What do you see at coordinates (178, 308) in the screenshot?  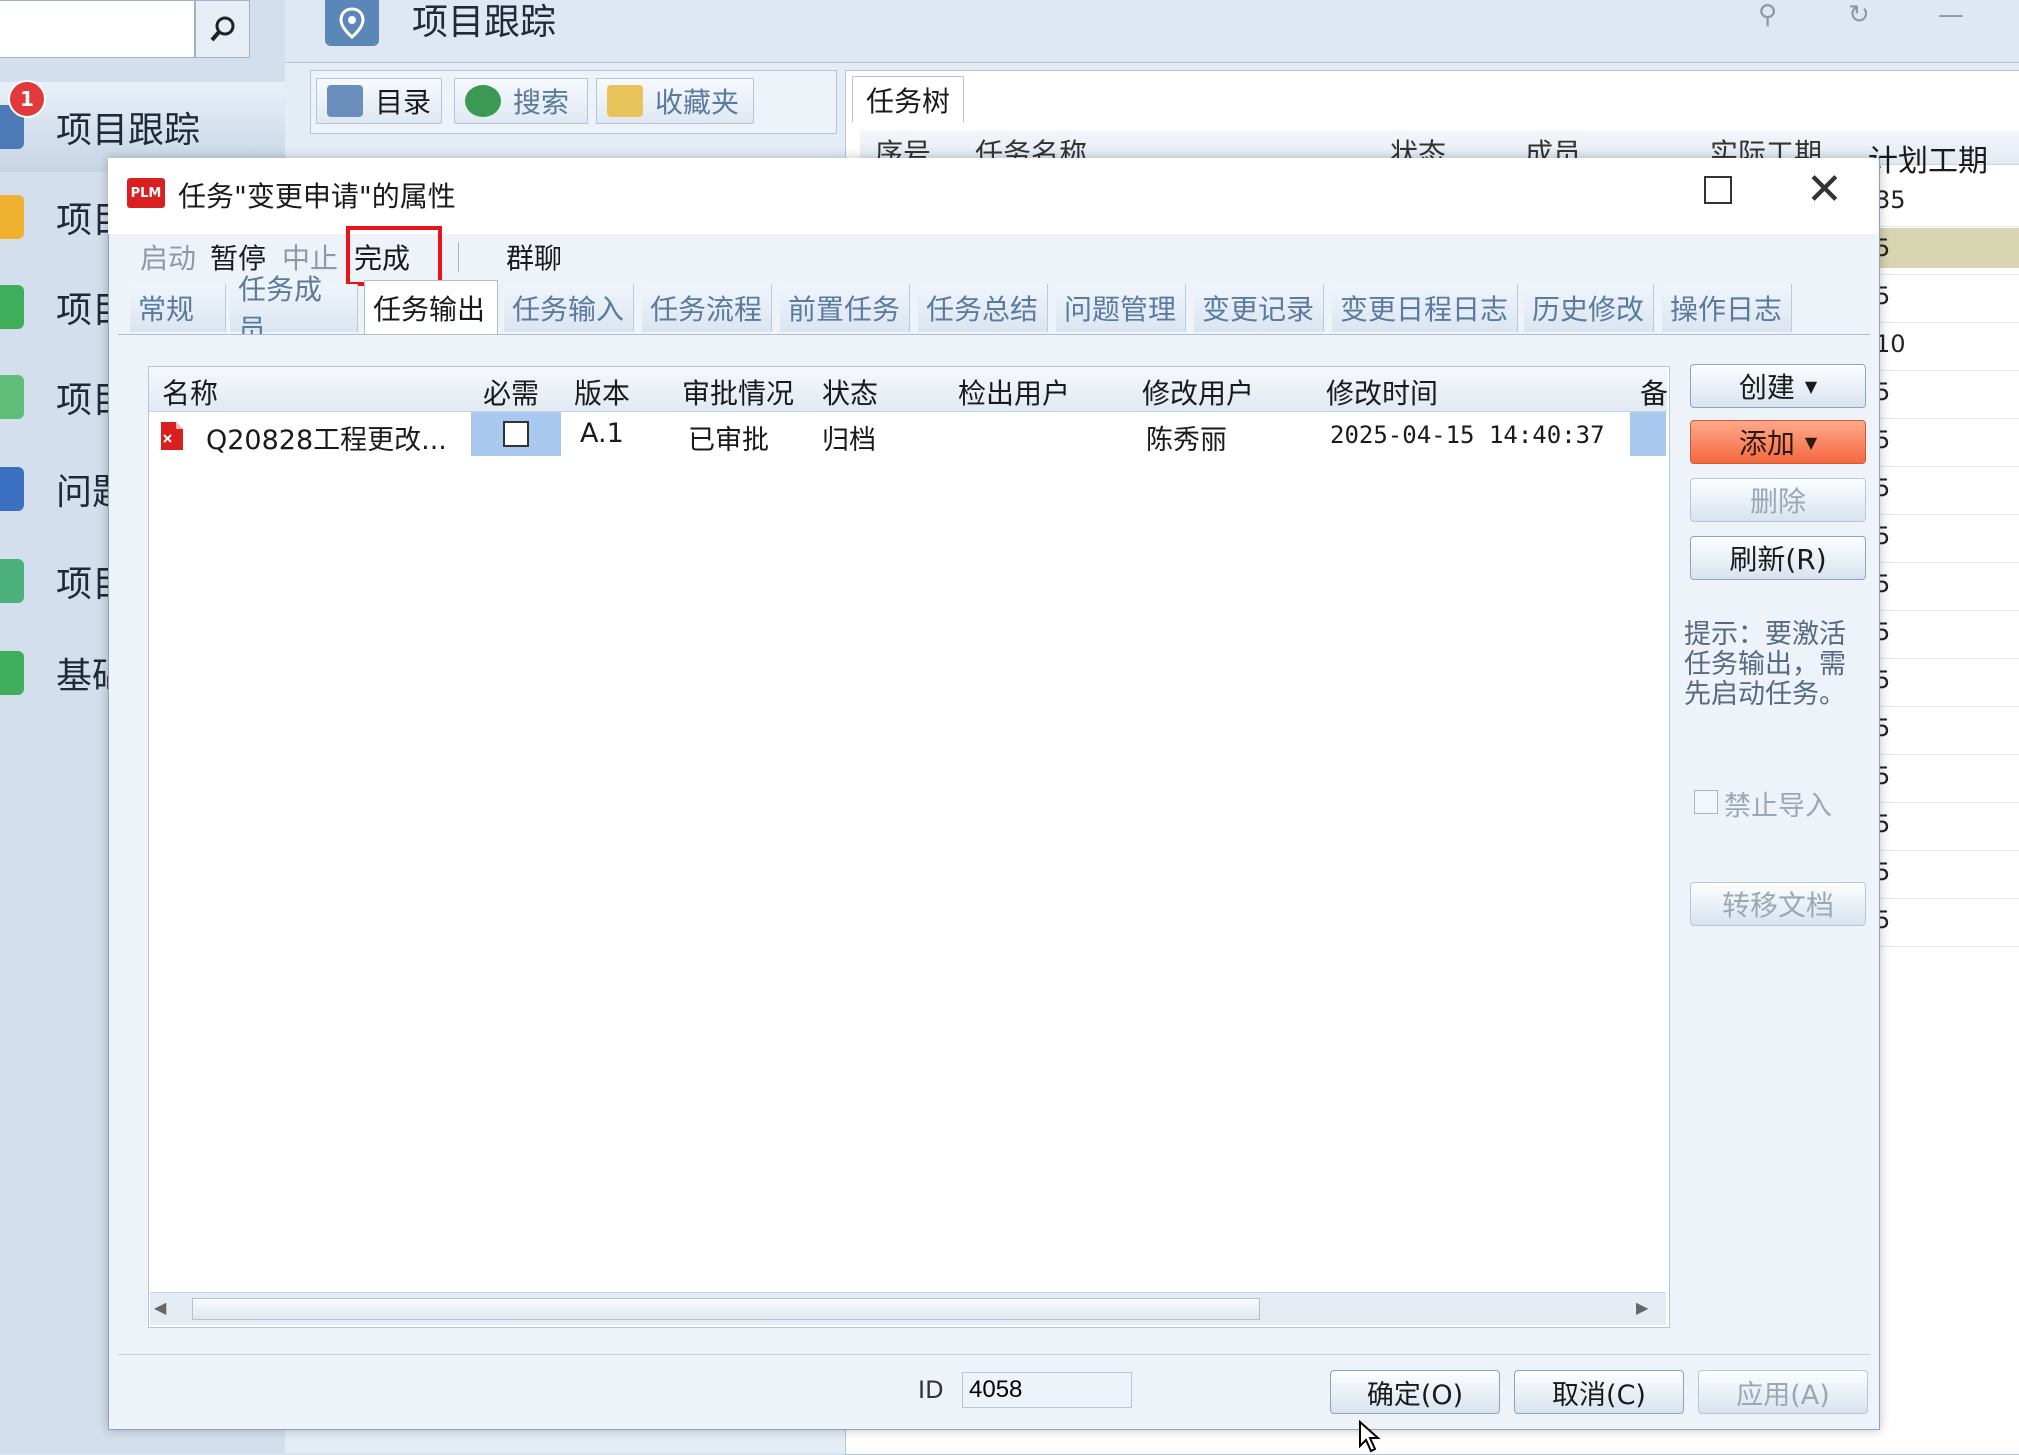 I see `tab-general: 常规` at bounding box center [178, 308].